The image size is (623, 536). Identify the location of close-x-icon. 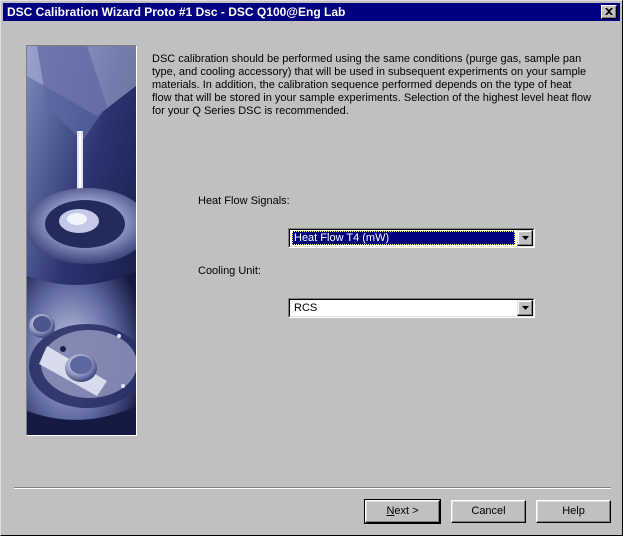
(609, 11).